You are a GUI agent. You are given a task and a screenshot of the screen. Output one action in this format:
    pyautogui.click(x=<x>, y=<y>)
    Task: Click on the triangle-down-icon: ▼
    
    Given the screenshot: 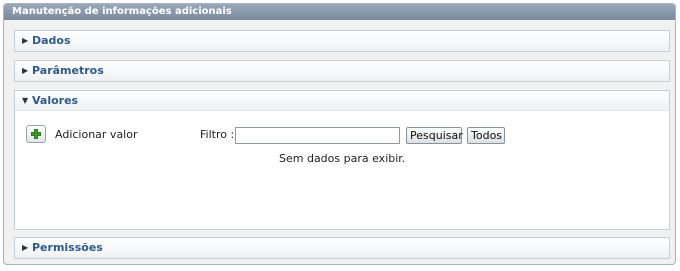 What is the action you would take?
    pyautogui.click(x=25, y=100)
    